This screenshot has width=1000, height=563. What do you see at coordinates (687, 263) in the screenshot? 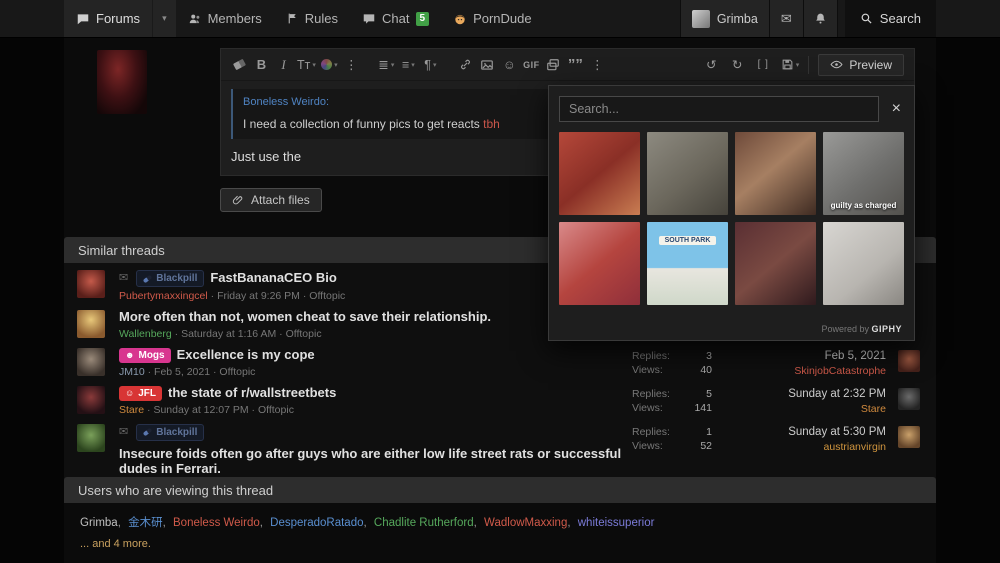
I see `gif-thumbnail: SOUTH PARK` at bounding box center [687, 263].